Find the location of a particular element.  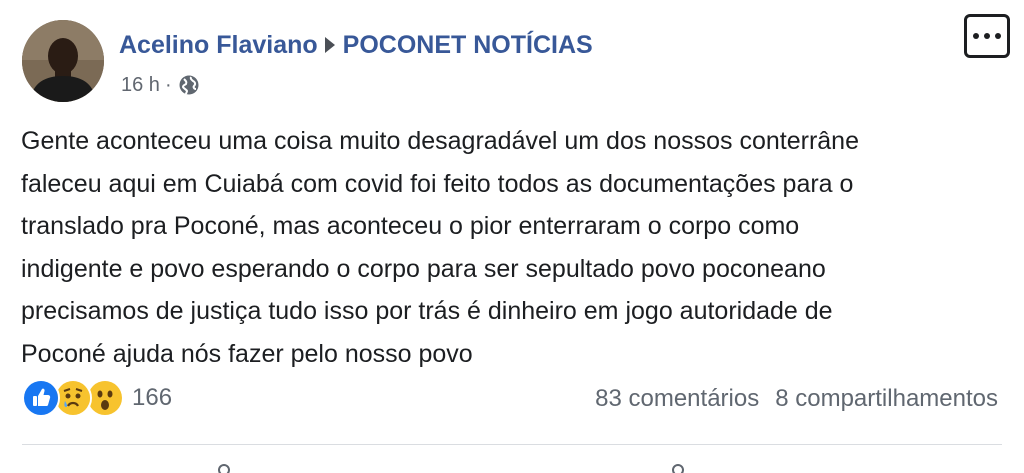

group-name: POCONET NOTÍCIAS is located at coordinates (468, 45).